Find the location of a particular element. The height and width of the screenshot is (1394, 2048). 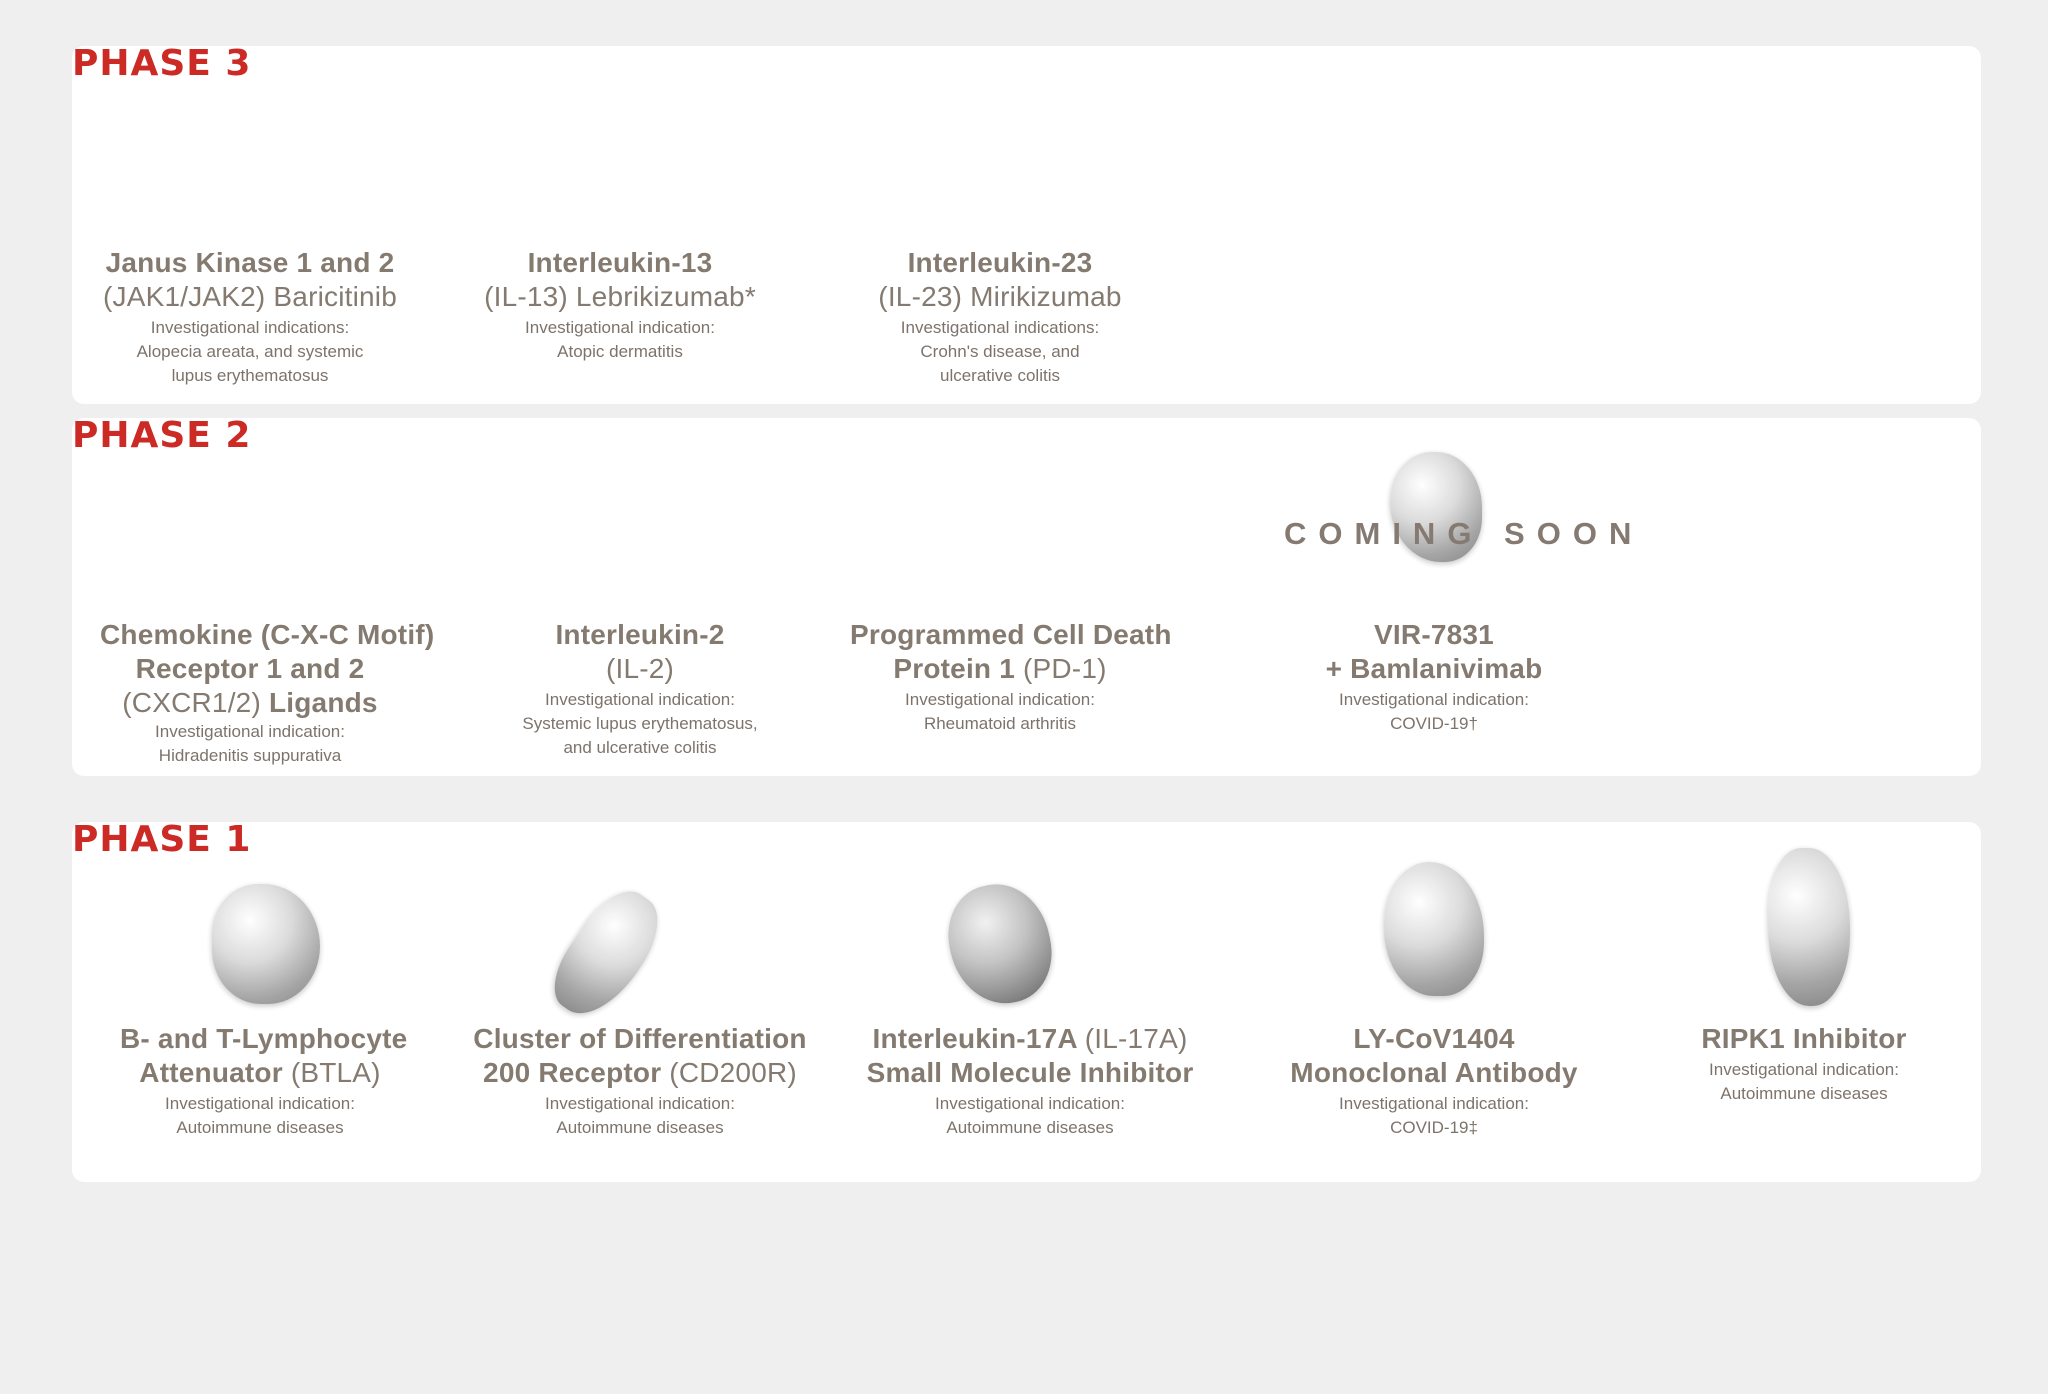

phase-3-title: PHASE 3 is located at coordinates (162, 63).